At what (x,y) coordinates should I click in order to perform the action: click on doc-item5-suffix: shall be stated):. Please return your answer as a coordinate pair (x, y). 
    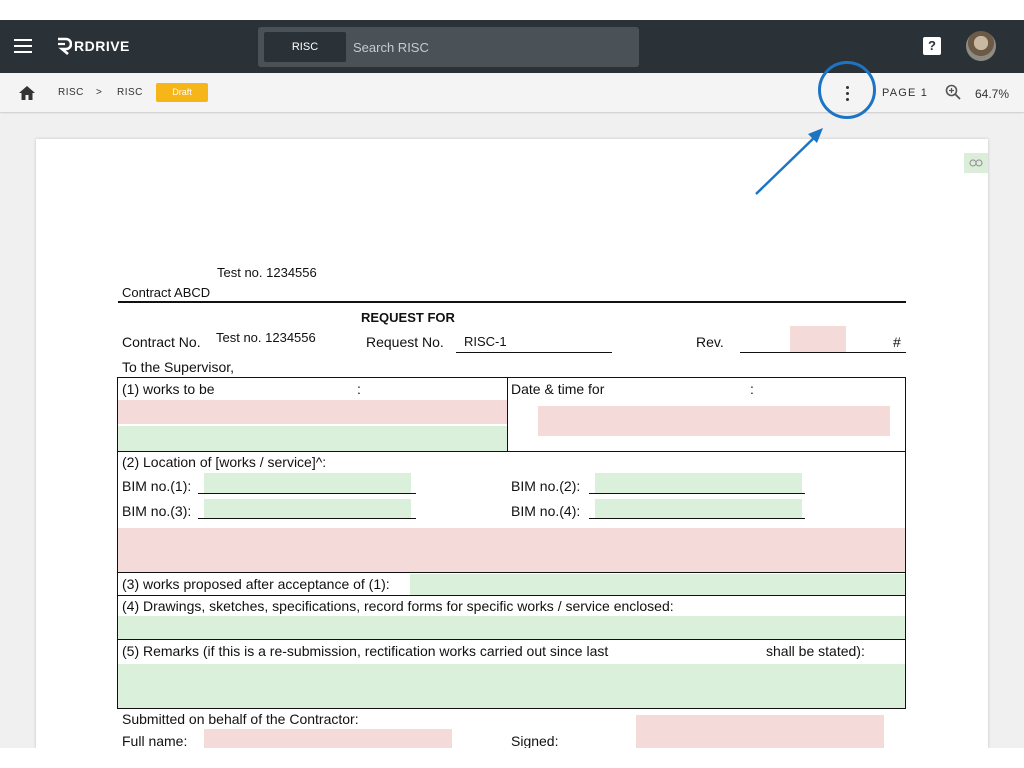
    Looking at the image, I should click on (815, 651).